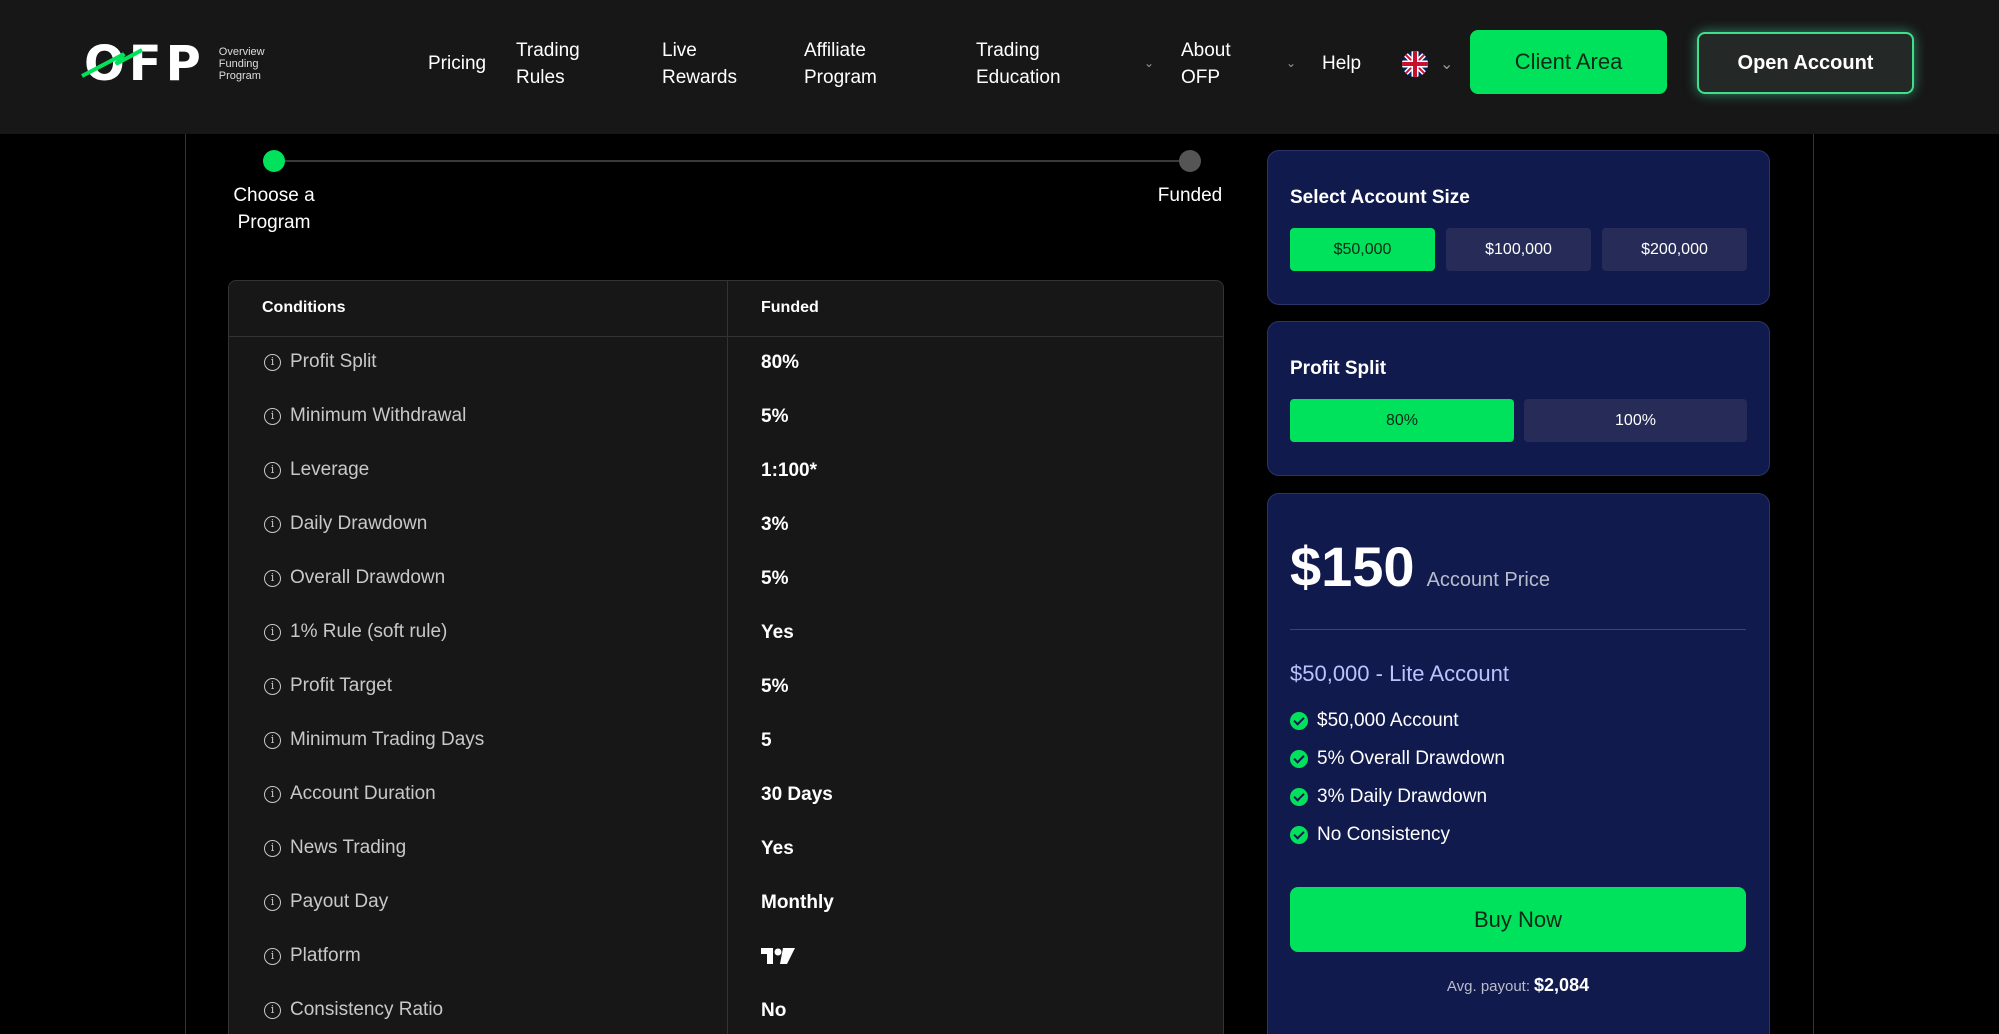  Describe the element at coordinates (1518, 919) in the screenshot. I see `buy-now-button: Buy Now` at that location.